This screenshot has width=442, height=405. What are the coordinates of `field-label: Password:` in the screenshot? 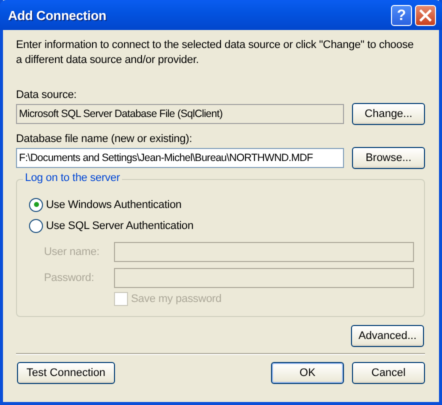 It's located at (69, 278).